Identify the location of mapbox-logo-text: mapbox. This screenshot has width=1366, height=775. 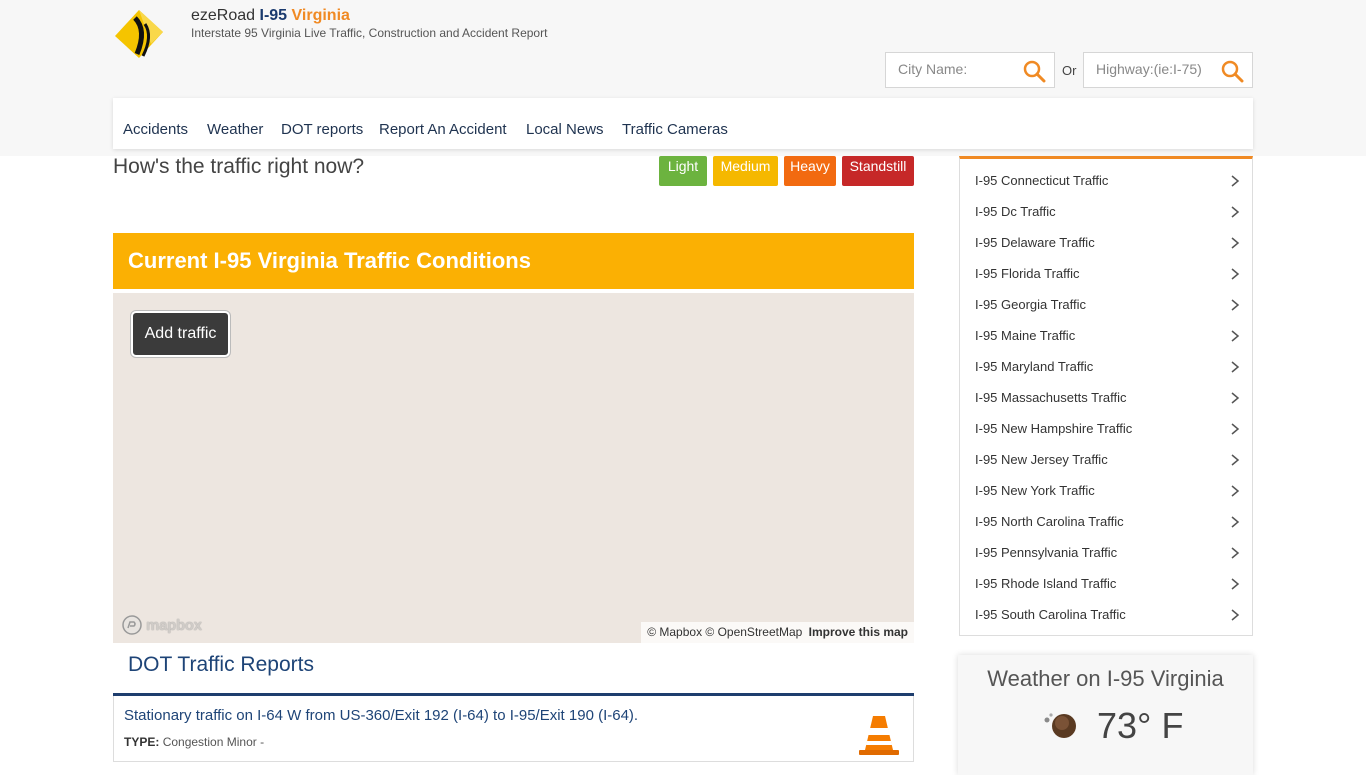
(174, 625).